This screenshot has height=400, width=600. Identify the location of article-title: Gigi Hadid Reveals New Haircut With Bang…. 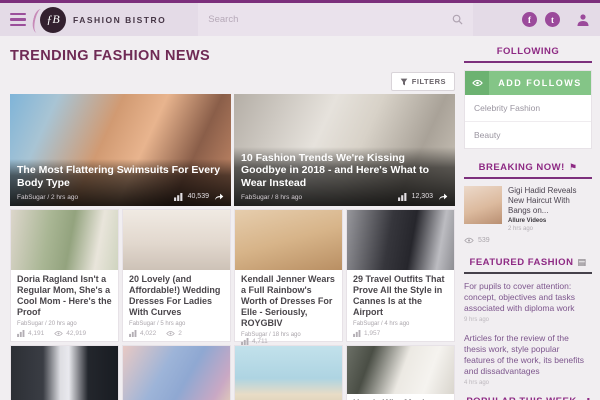
(542, 200).